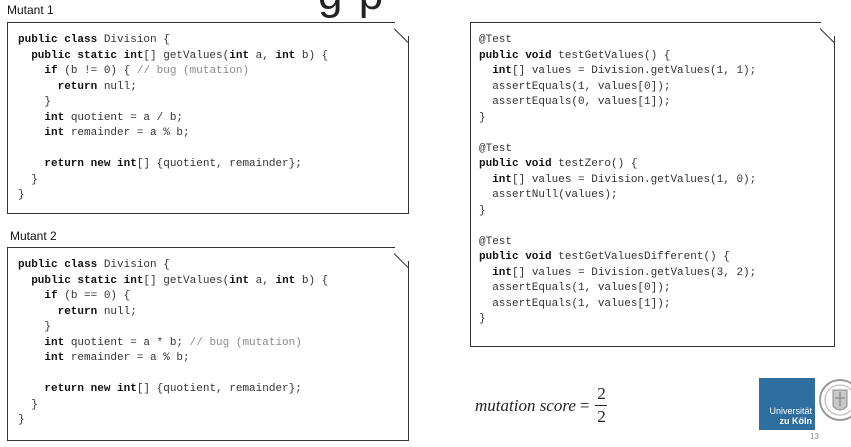 Image resolution: width=851 pixels, height=447 pixels. I want to click on logo-line-2: zu Köln, so click(796, 421).